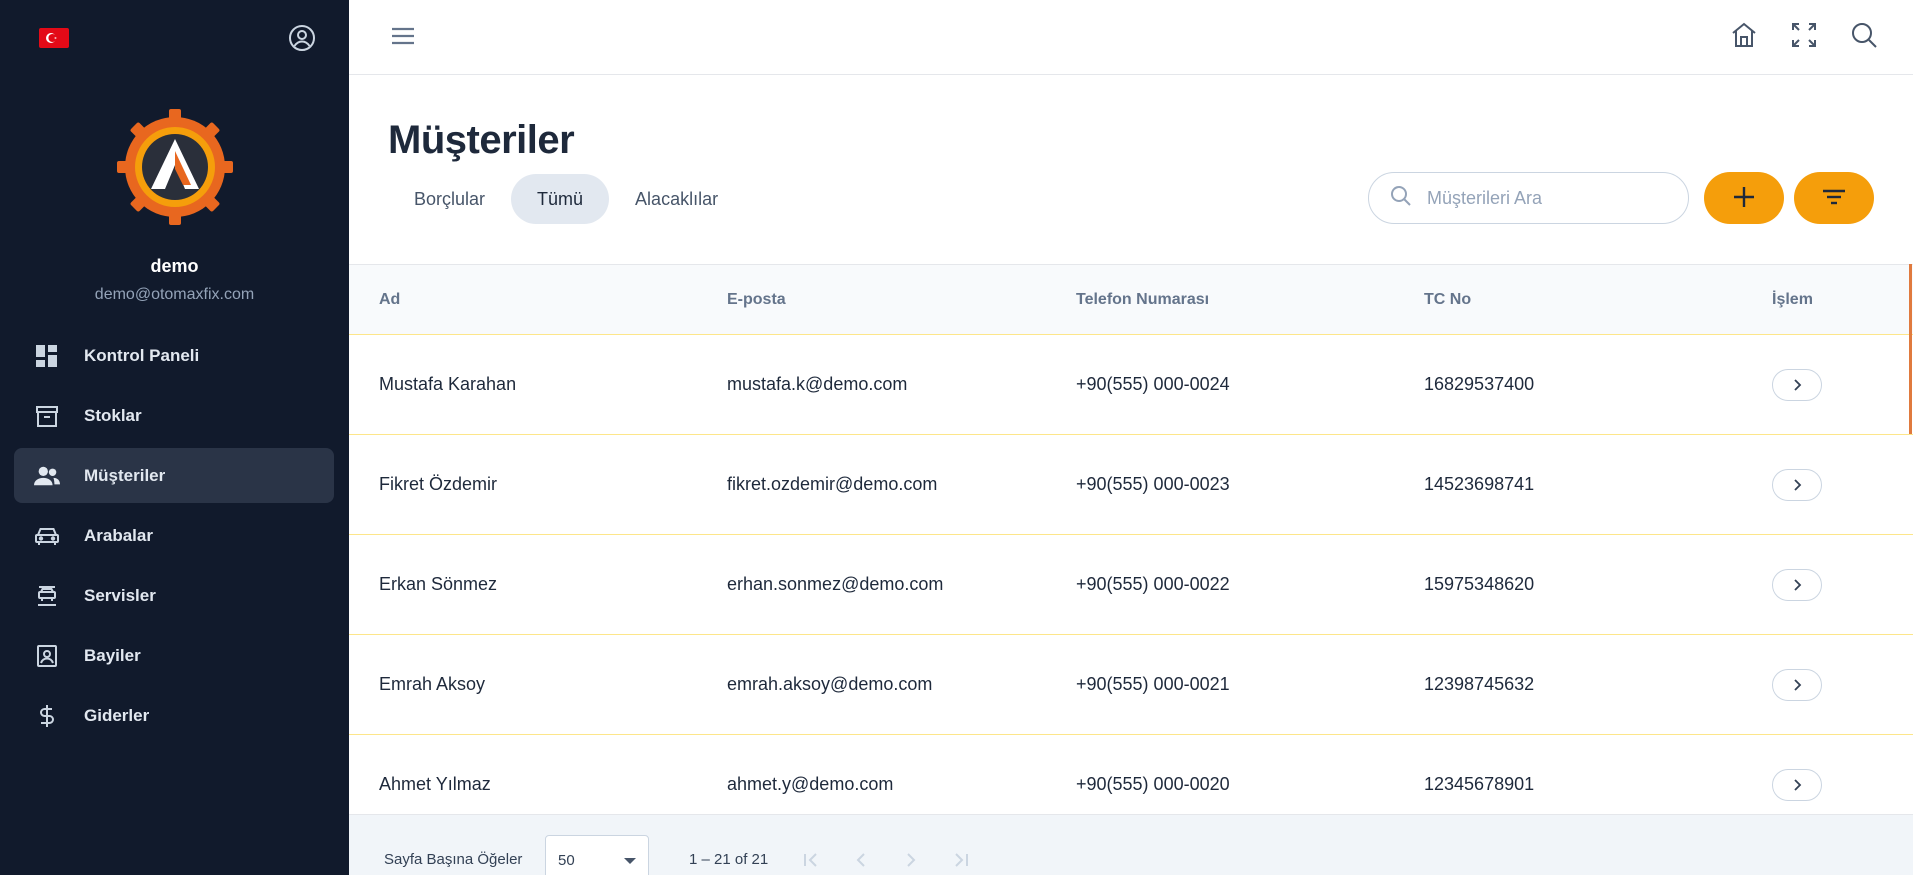 The width and height of the screenshot is (1913, 875). I want to click on paginator: Sayfa Başına Öğeler 50 1 – 21 of 21, so click(1131, 844).